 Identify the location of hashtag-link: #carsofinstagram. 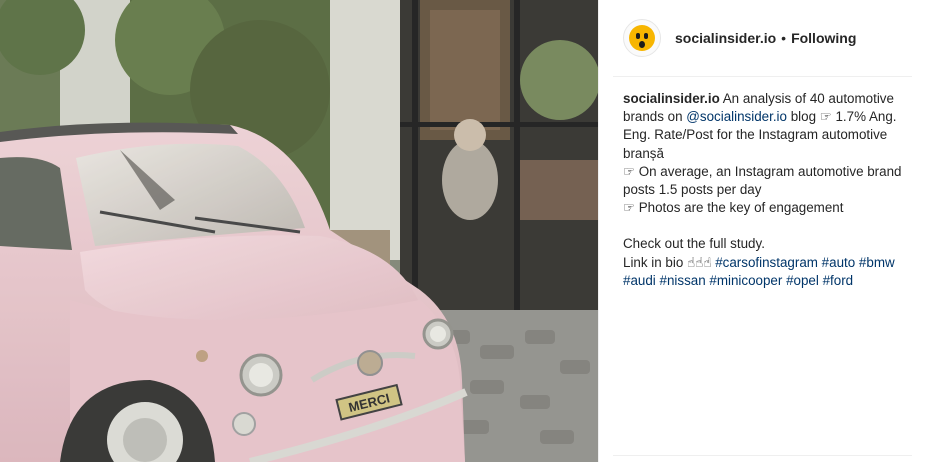
(766, 262).